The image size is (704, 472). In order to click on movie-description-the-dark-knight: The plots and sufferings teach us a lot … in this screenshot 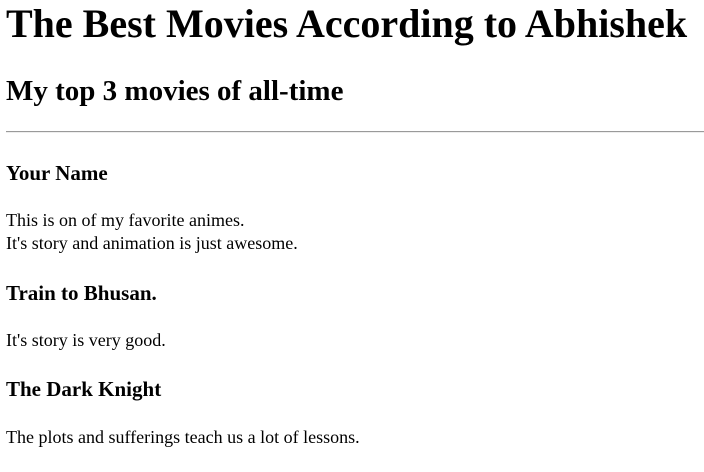, I will do `click(183, 437)`.